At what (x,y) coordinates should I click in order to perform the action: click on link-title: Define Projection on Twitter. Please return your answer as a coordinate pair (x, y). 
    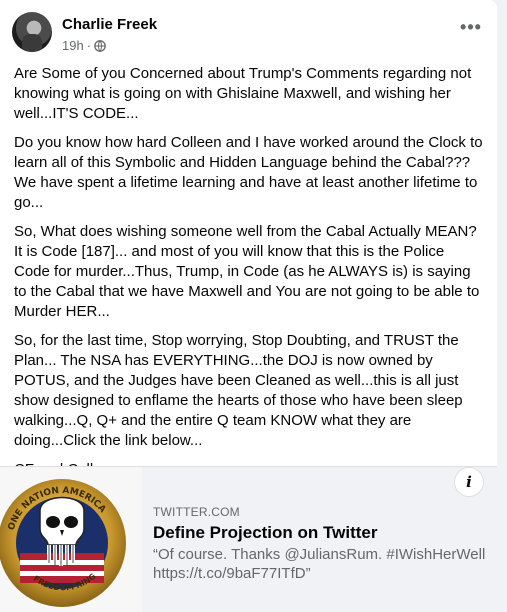
    Looking at the image, I should click on (265, 533).